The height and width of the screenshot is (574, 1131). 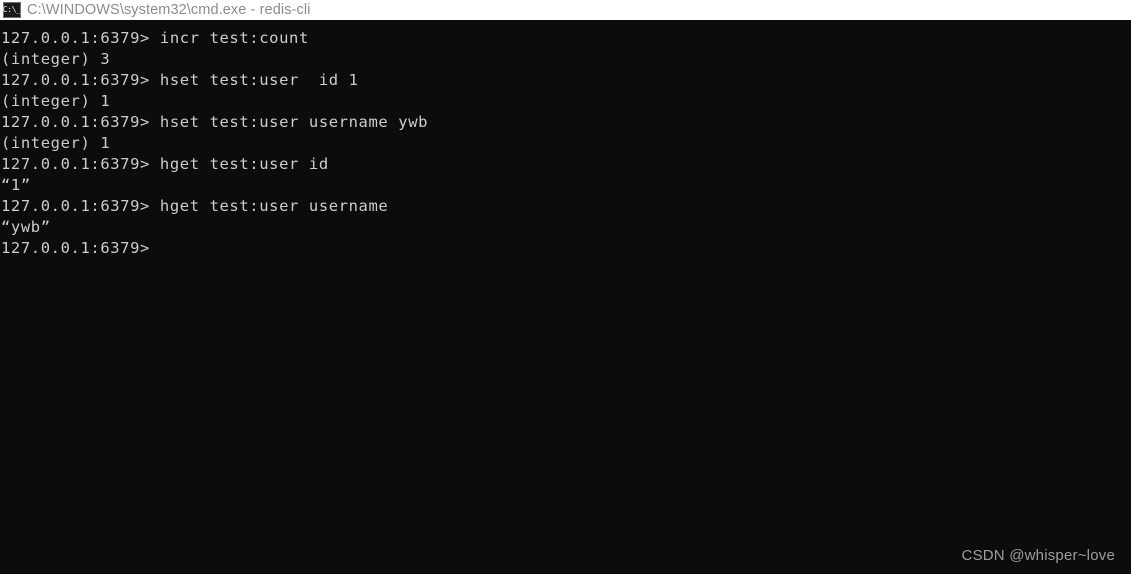 I want to click on terminal-line: 127.0.0.1:6379> hget test:user id, so click(x=165, y=164).